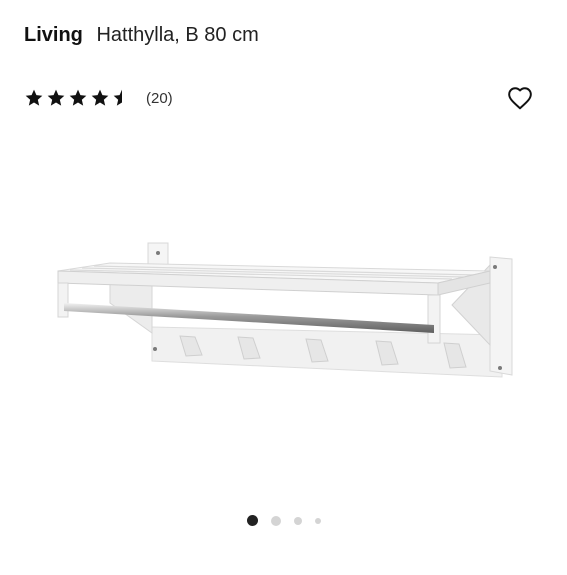 Image resolution: width=567 pixels, height=575 pixels. Describe the element at coordinates (159, 98) in the screenshot. I see `review-count: (20)` at that location.